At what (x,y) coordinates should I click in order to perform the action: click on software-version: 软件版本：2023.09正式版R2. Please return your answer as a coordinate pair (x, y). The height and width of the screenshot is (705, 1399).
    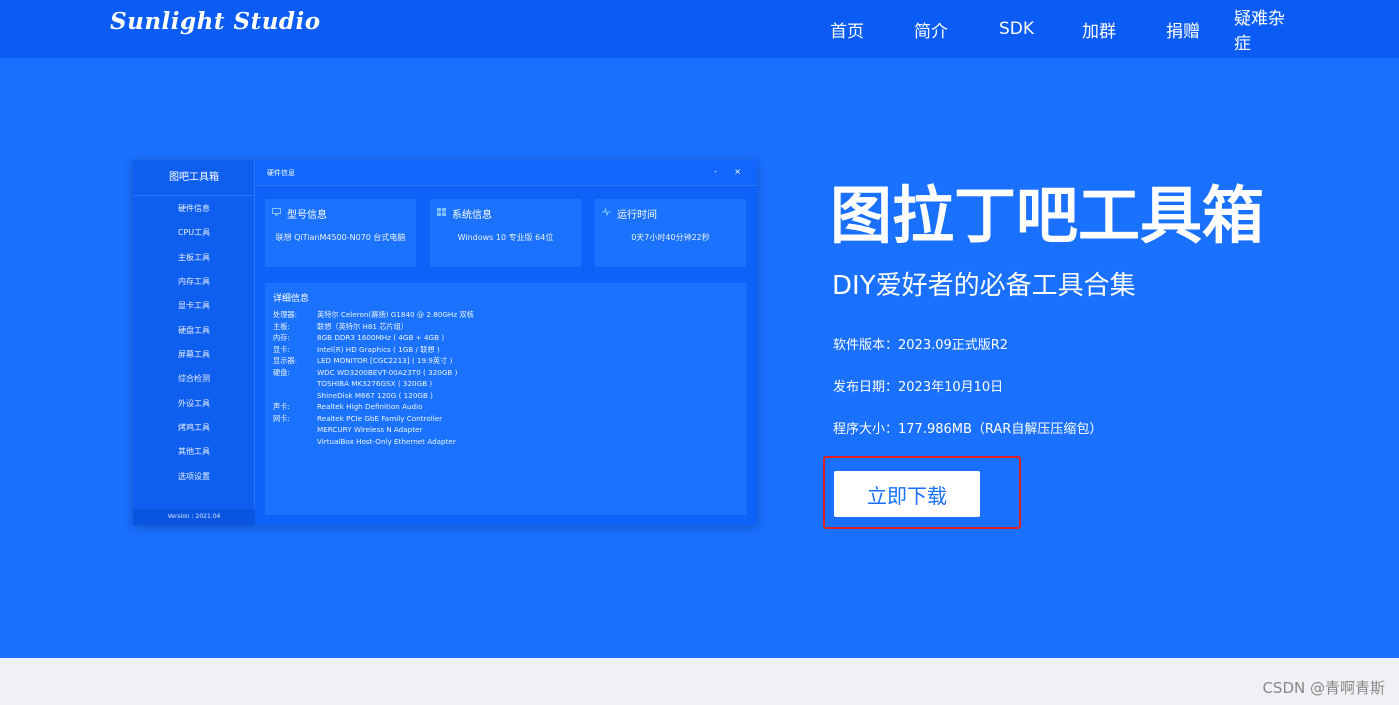
    Looking at the image, I should click on (921, 345).